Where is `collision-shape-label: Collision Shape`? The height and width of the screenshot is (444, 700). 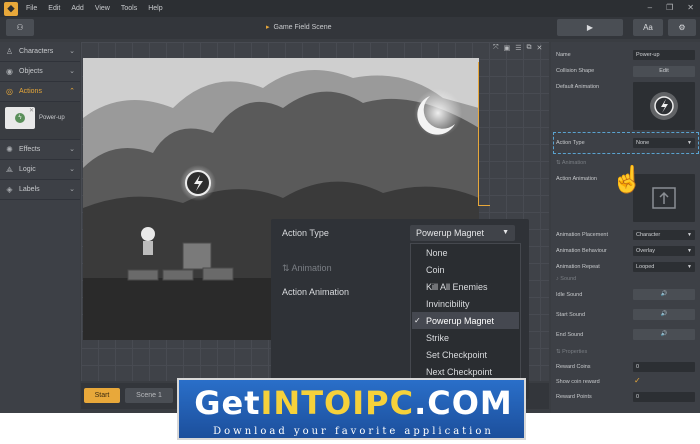 collision-shape-label: Collision Shape is located at coordinates (575, 71).